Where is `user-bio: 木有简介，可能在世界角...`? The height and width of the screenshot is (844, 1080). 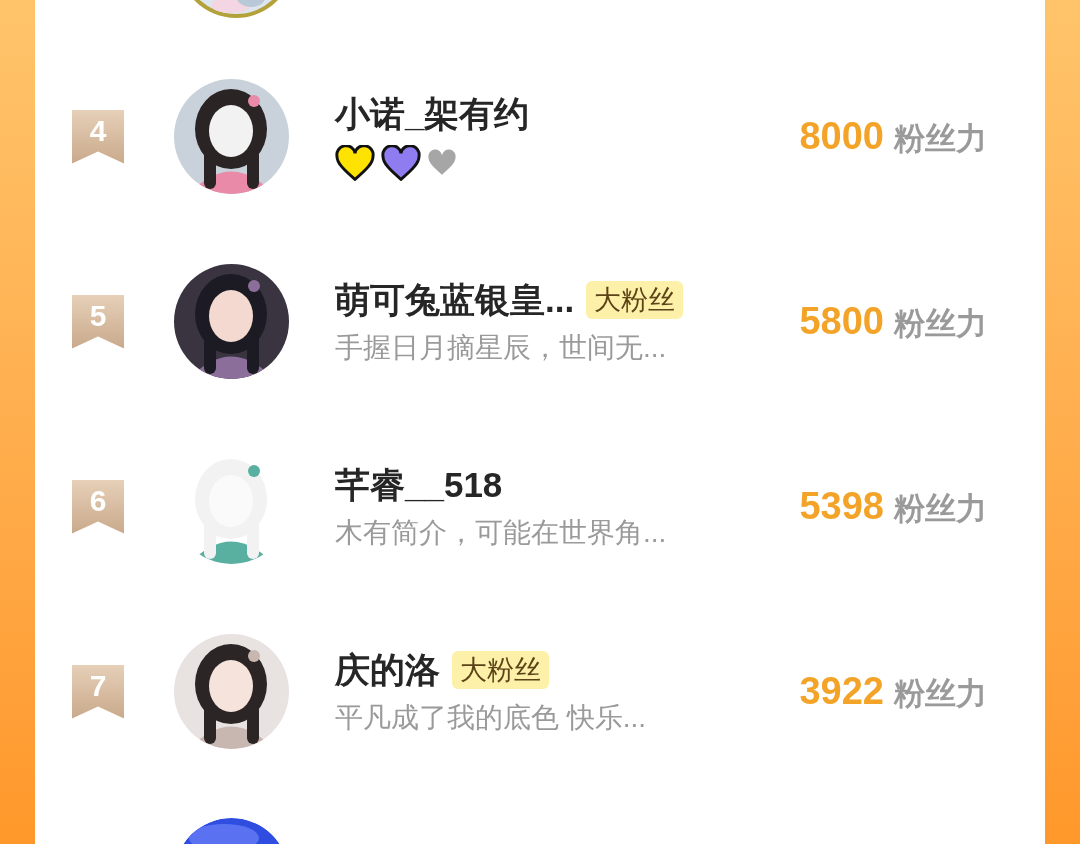
user-bio: 木有简介，可能在世界角... is located at coordinates (501, 532).